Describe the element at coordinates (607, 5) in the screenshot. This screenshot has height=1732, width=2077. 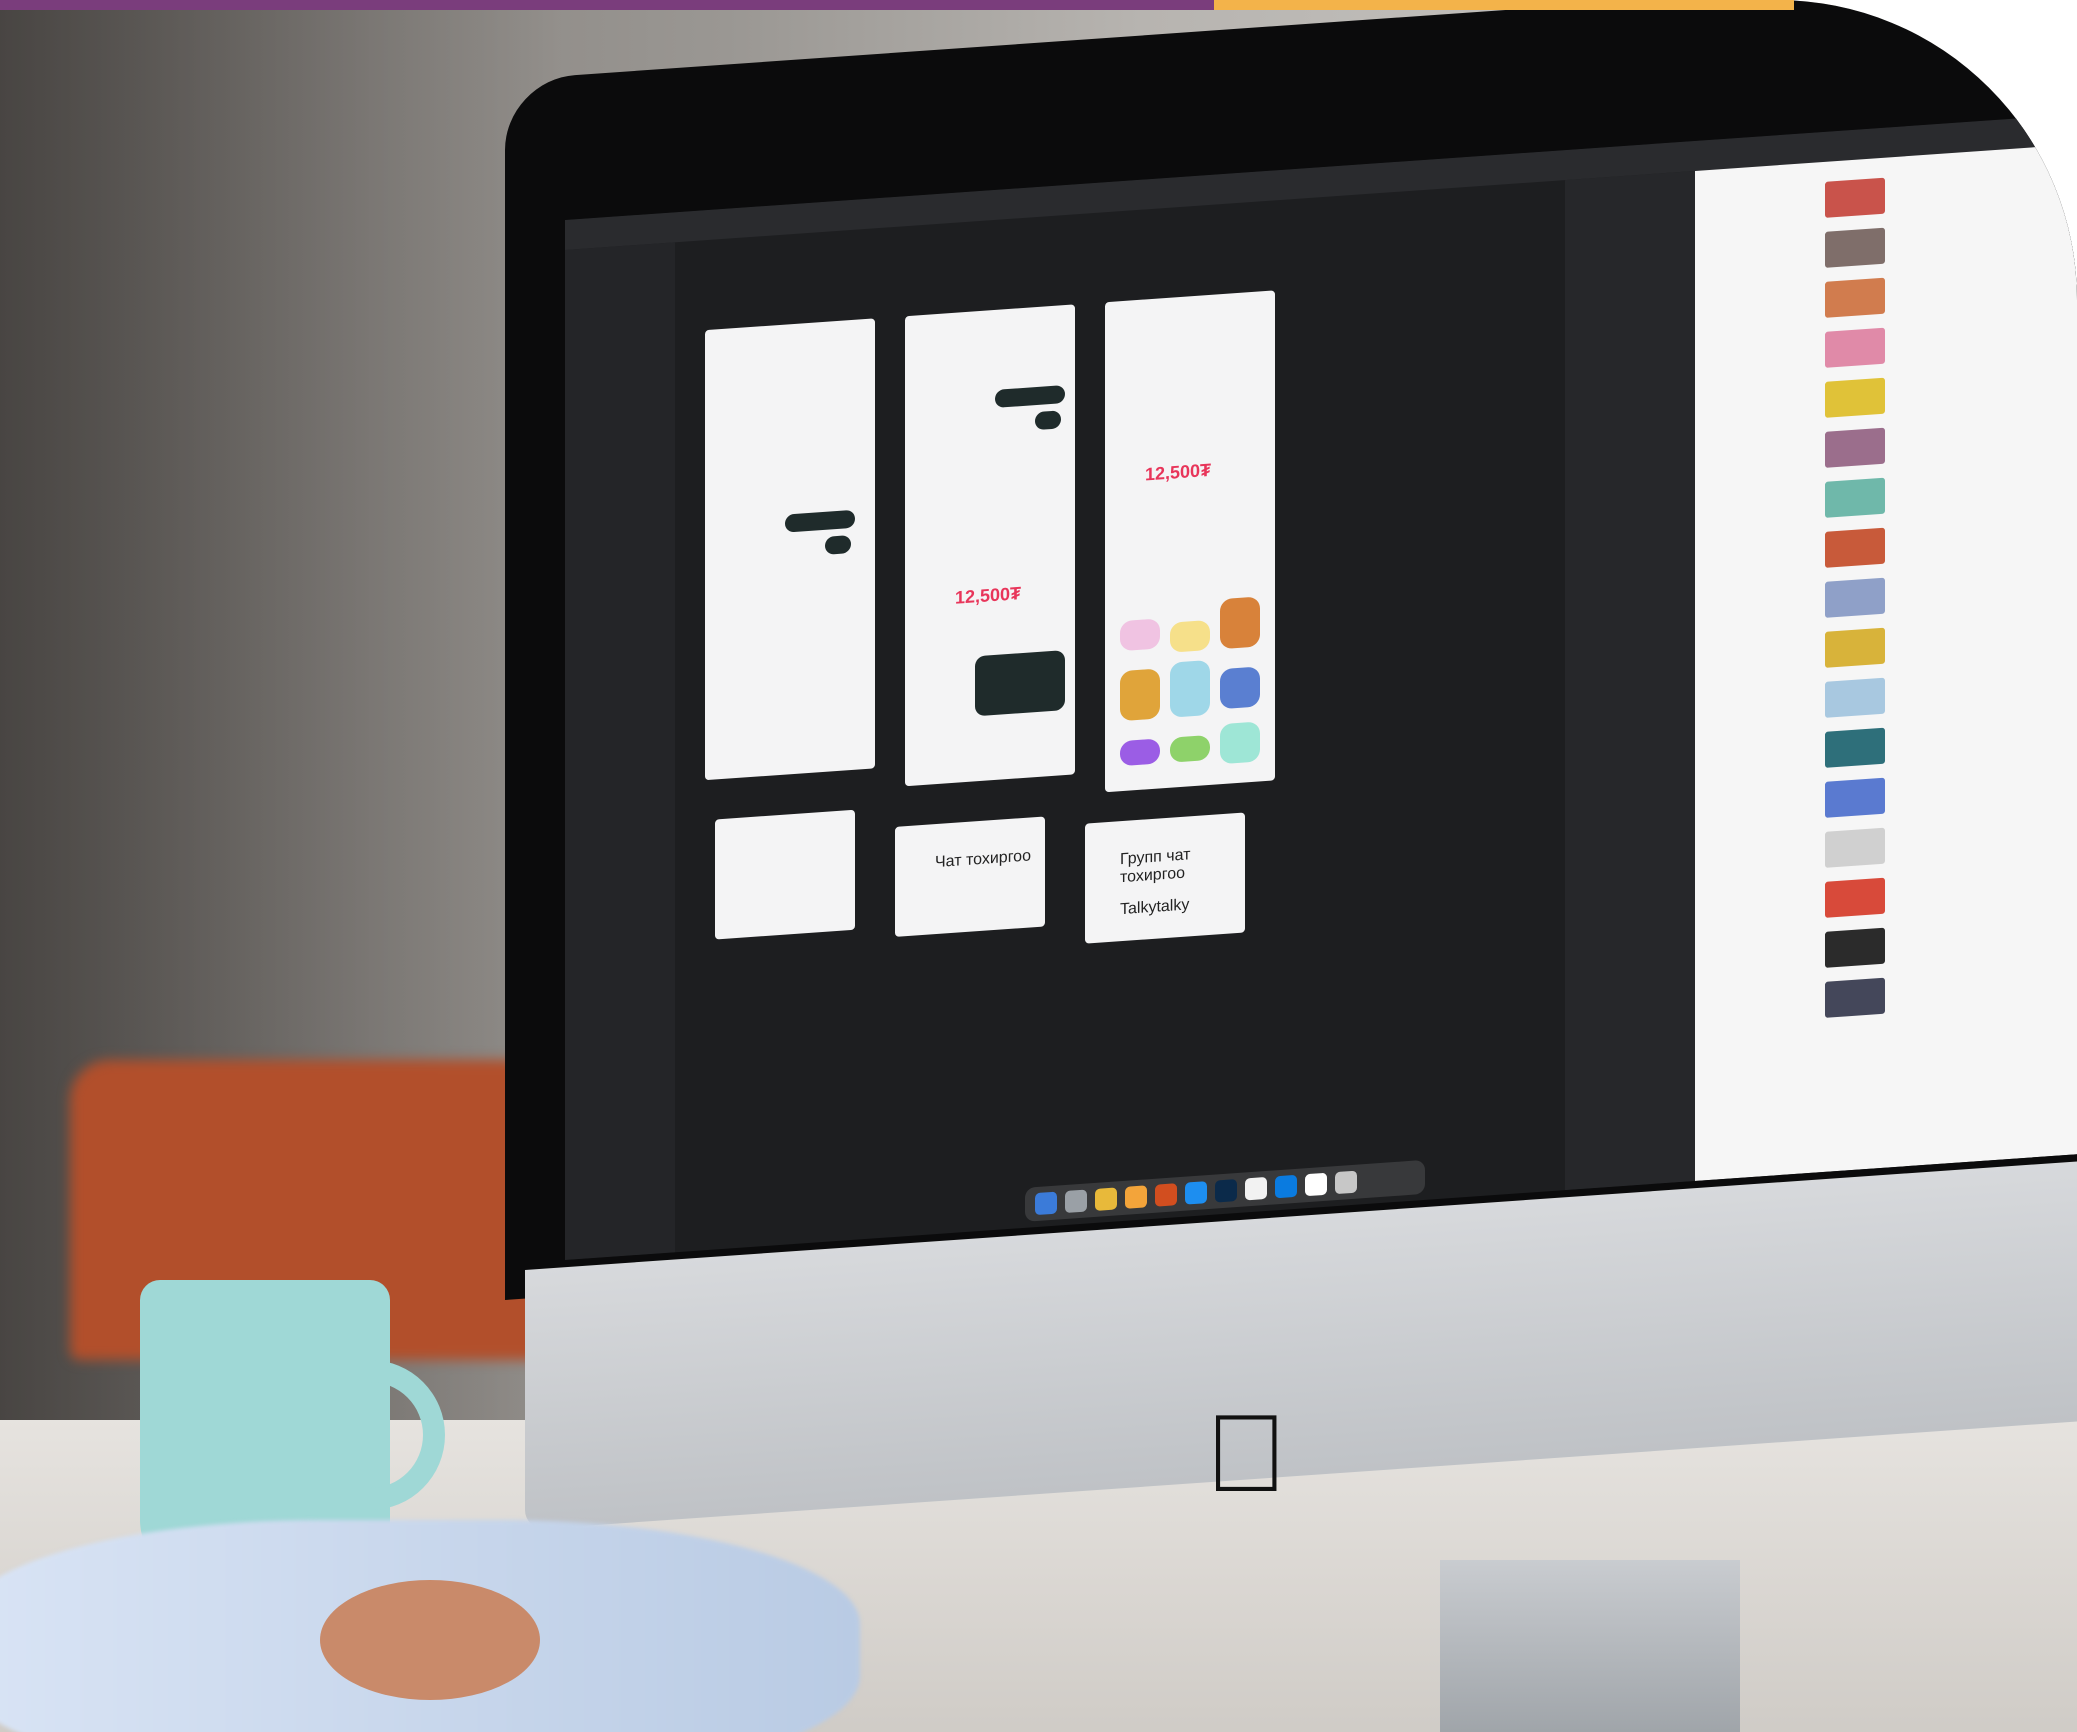
I see `brand-bar-purple` at that location.